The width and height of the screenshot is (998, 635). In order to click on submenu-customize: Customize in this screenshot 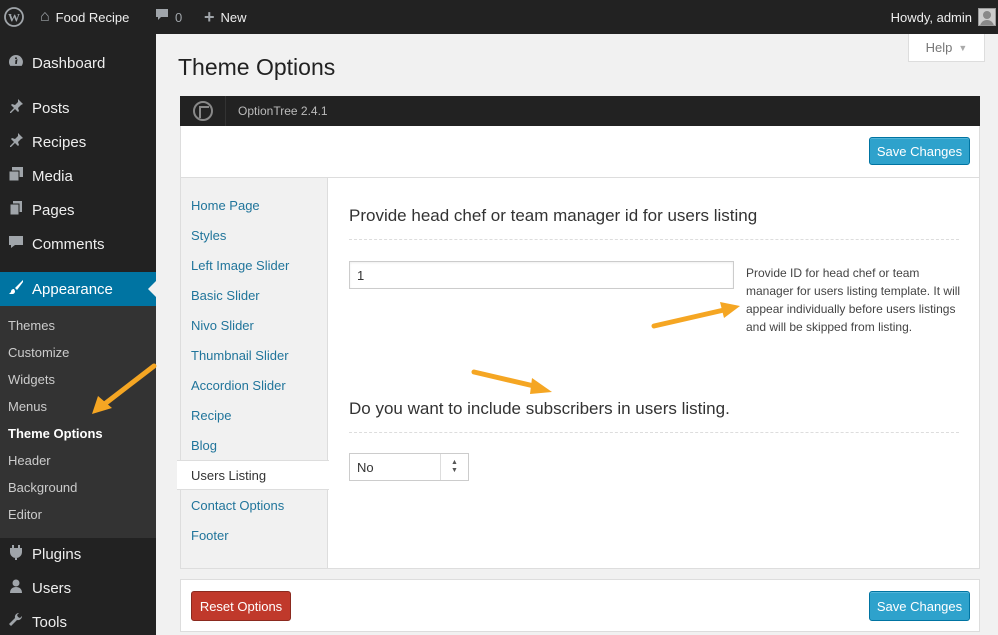, I will do `click(38, 352)`.